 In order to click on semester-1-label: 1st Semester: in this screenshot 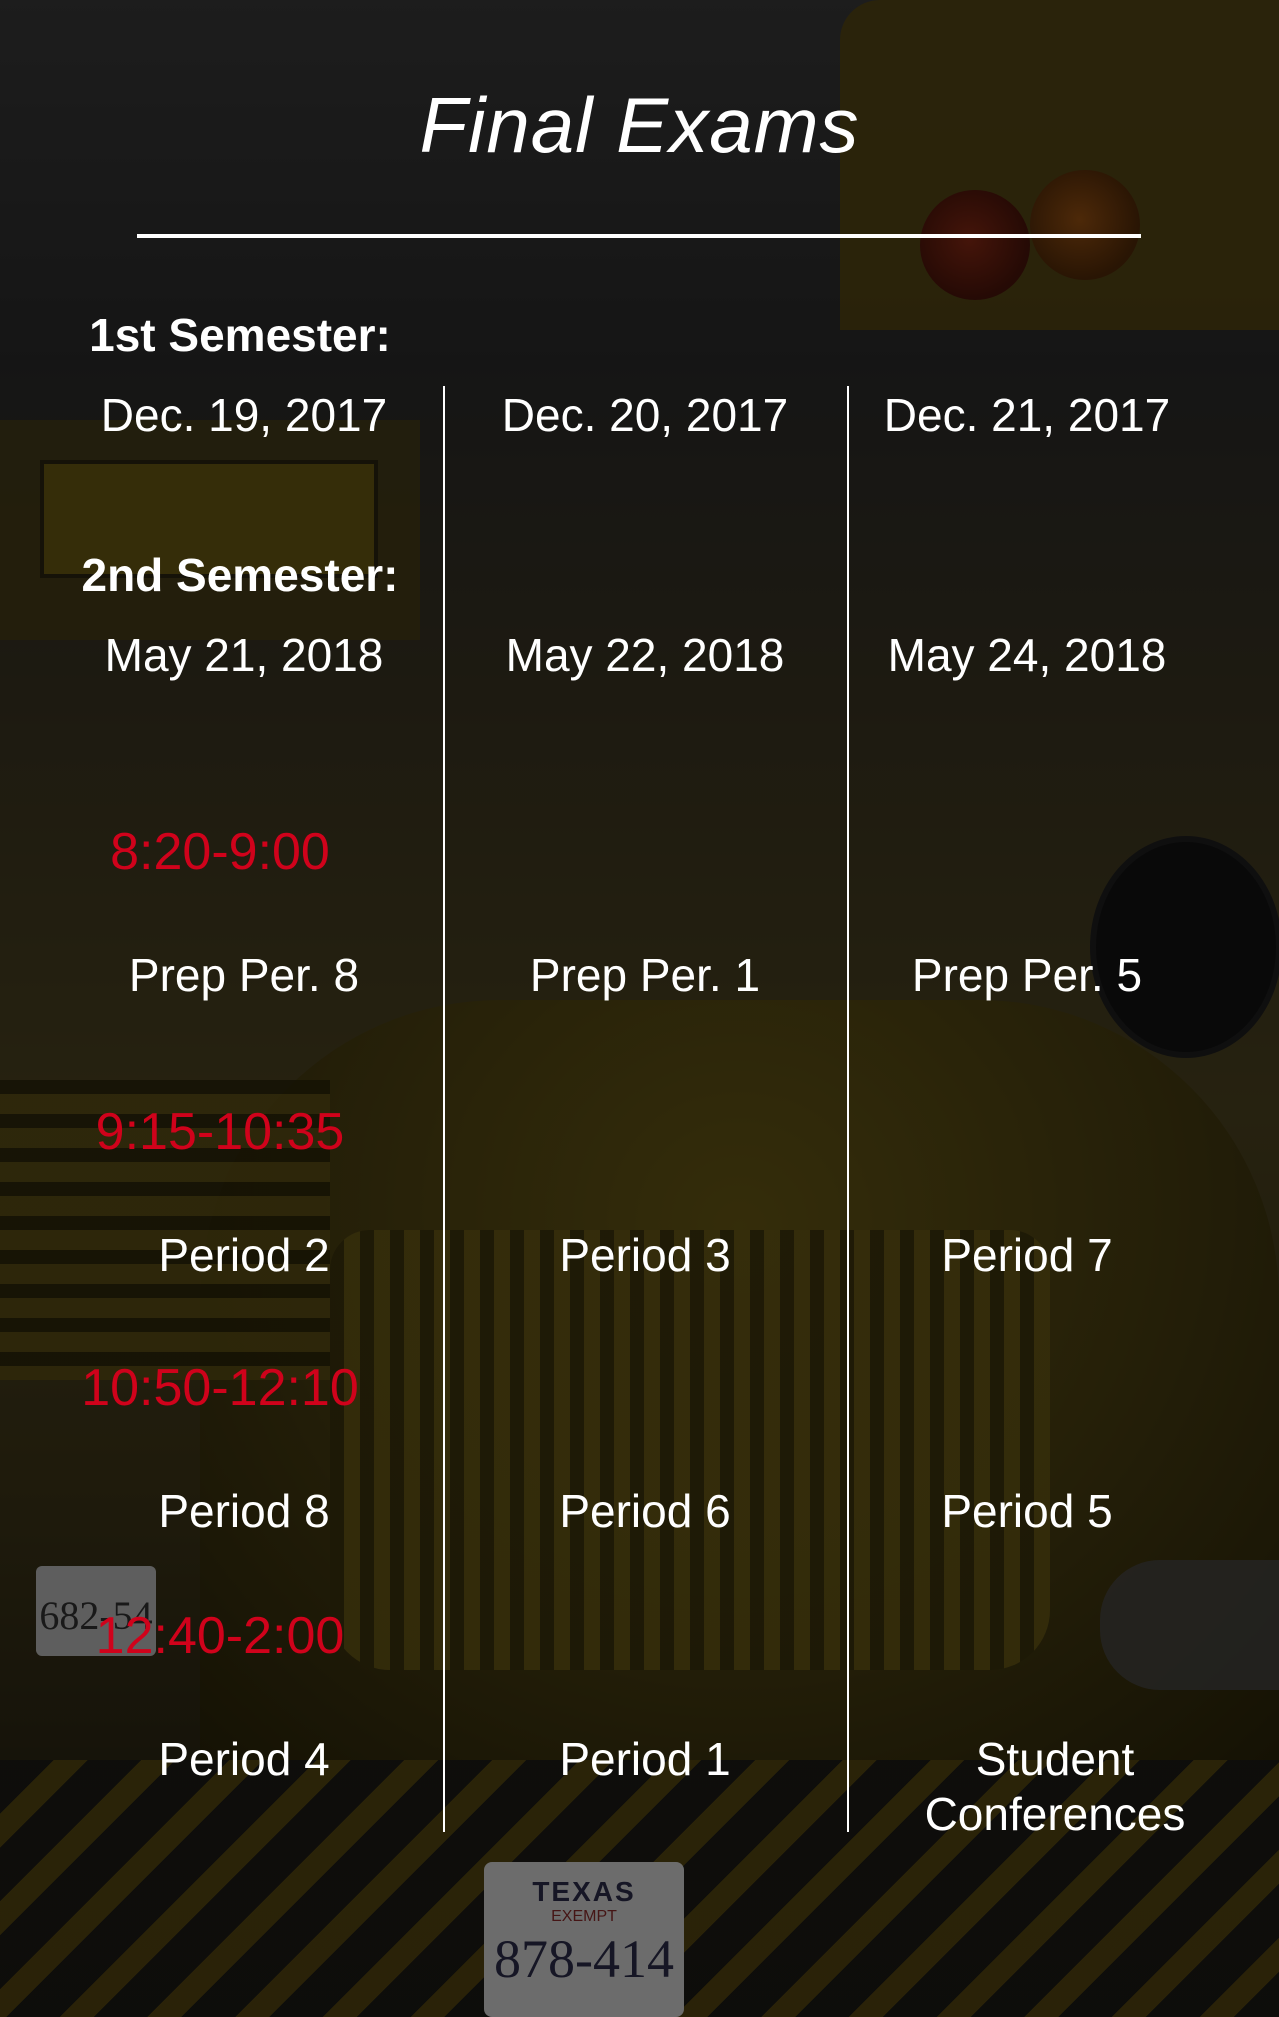, I will do `click(240, 335)`.